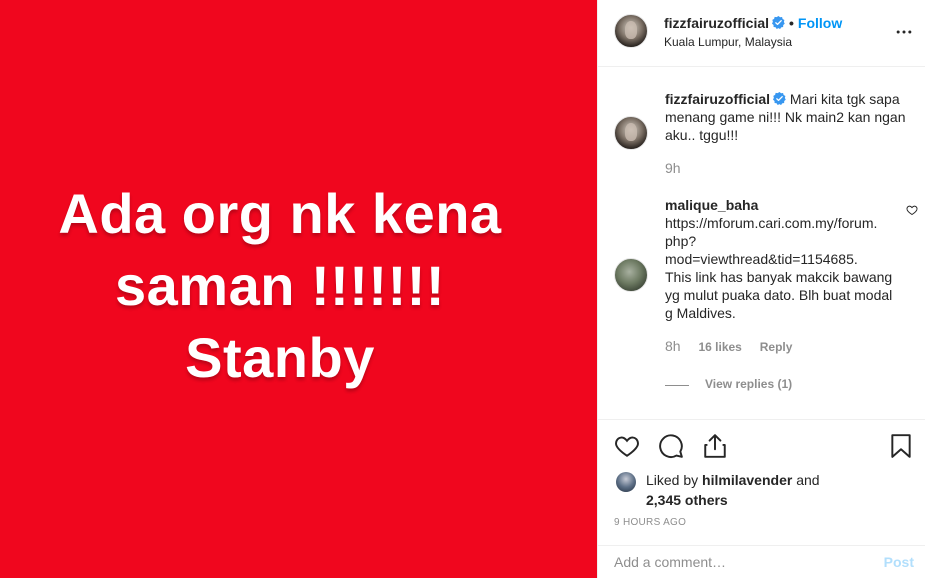  Describe the element at coordinates (280, 213) in the screenshot. I see `post-image-line-1: Ada org nk kena` at that location.